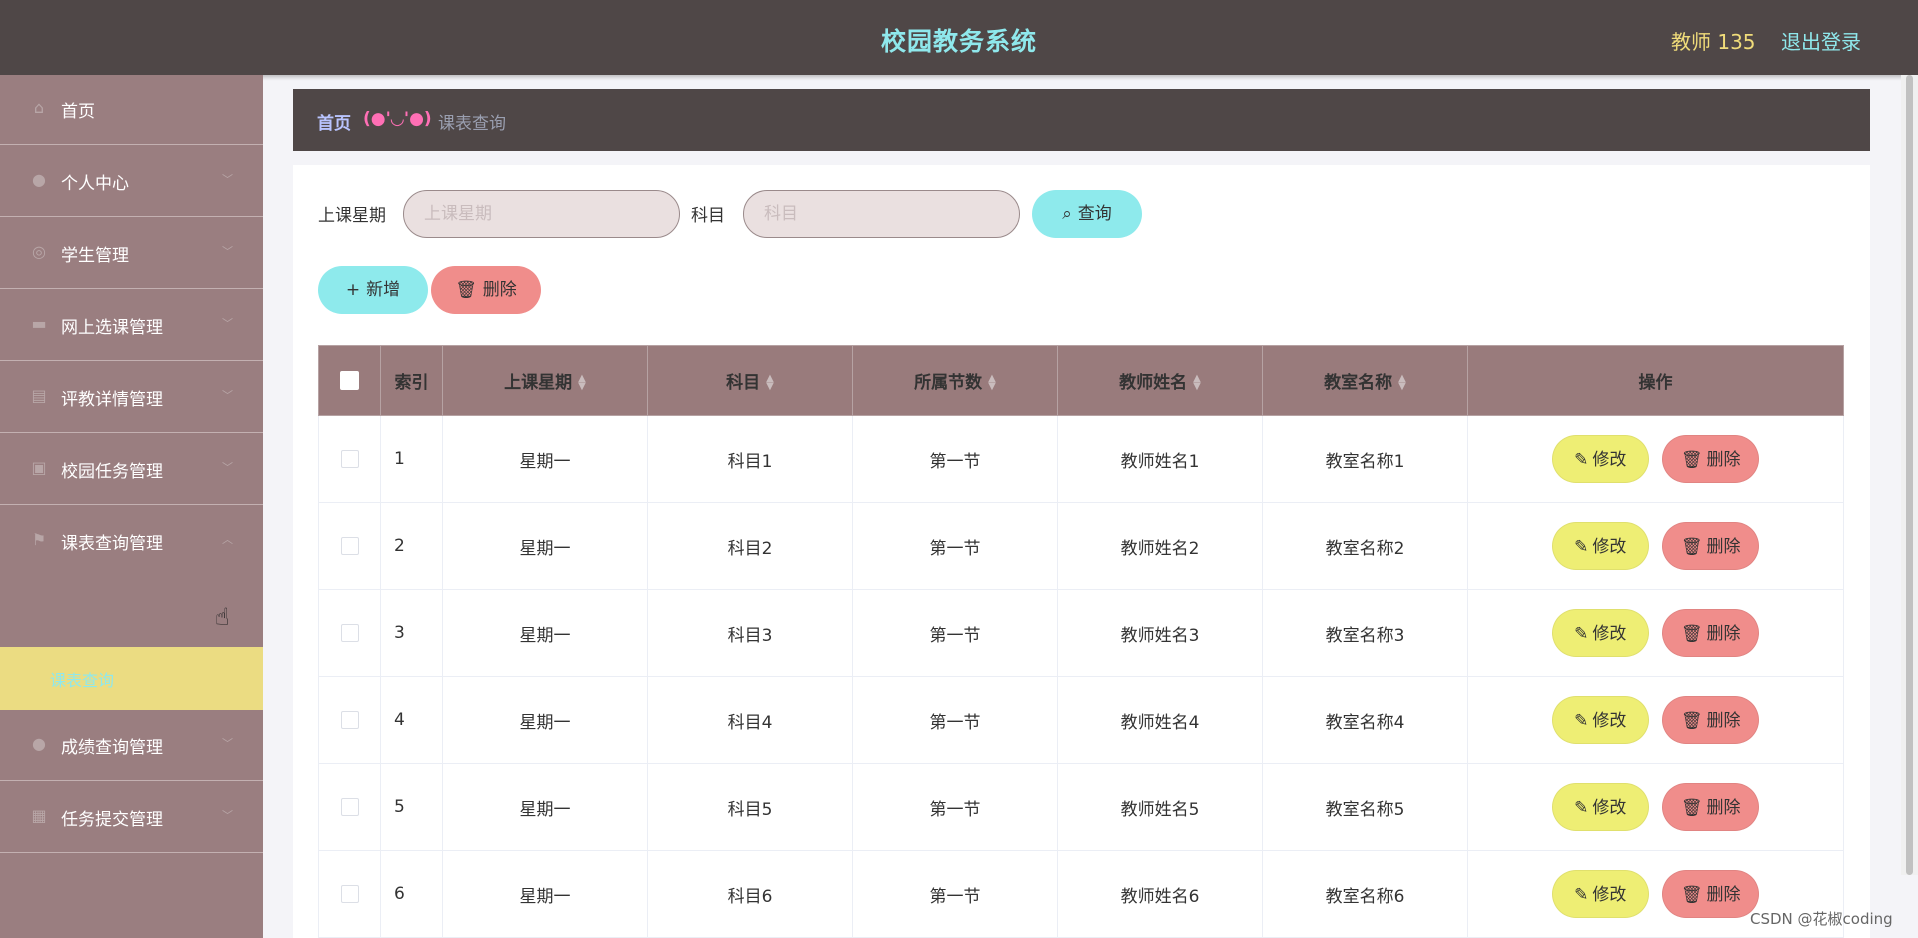 The width and height of the screenshot is (1918, 938). I want to click on scrollbar-thumb, so click(1909, 475).